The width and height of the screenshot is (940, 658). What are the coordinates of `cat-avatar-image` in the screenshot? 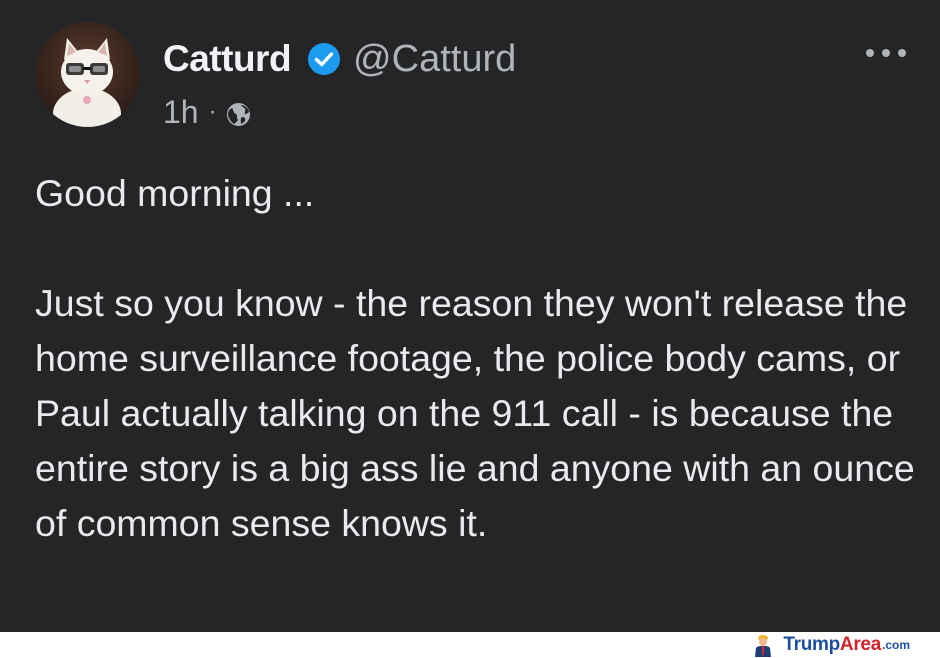 It's located at (87, 74).